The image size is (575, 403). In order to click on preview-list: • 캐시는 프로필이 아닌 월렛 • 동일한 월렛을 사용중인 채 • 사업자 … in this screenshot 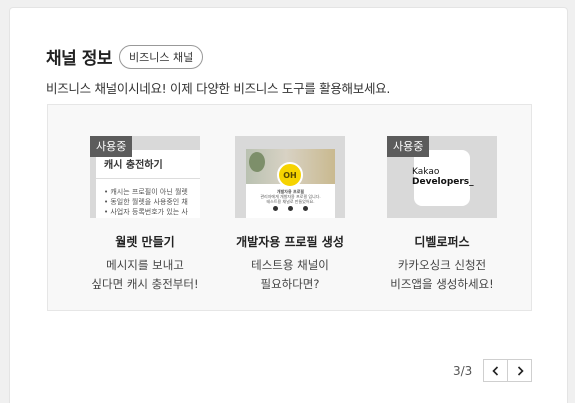, I will do `click(146, 202)`.